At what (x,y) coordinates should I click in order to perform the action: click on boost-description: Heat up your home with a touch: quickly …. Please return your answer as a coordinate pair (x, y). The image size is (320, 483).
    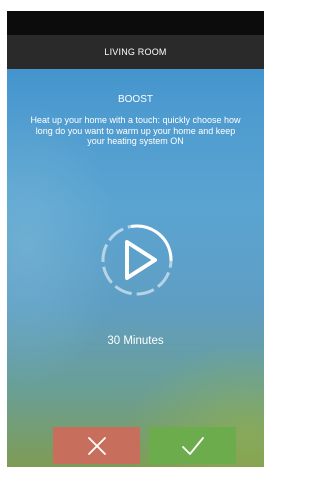
    Looking at the image, I should click on (135, 130).